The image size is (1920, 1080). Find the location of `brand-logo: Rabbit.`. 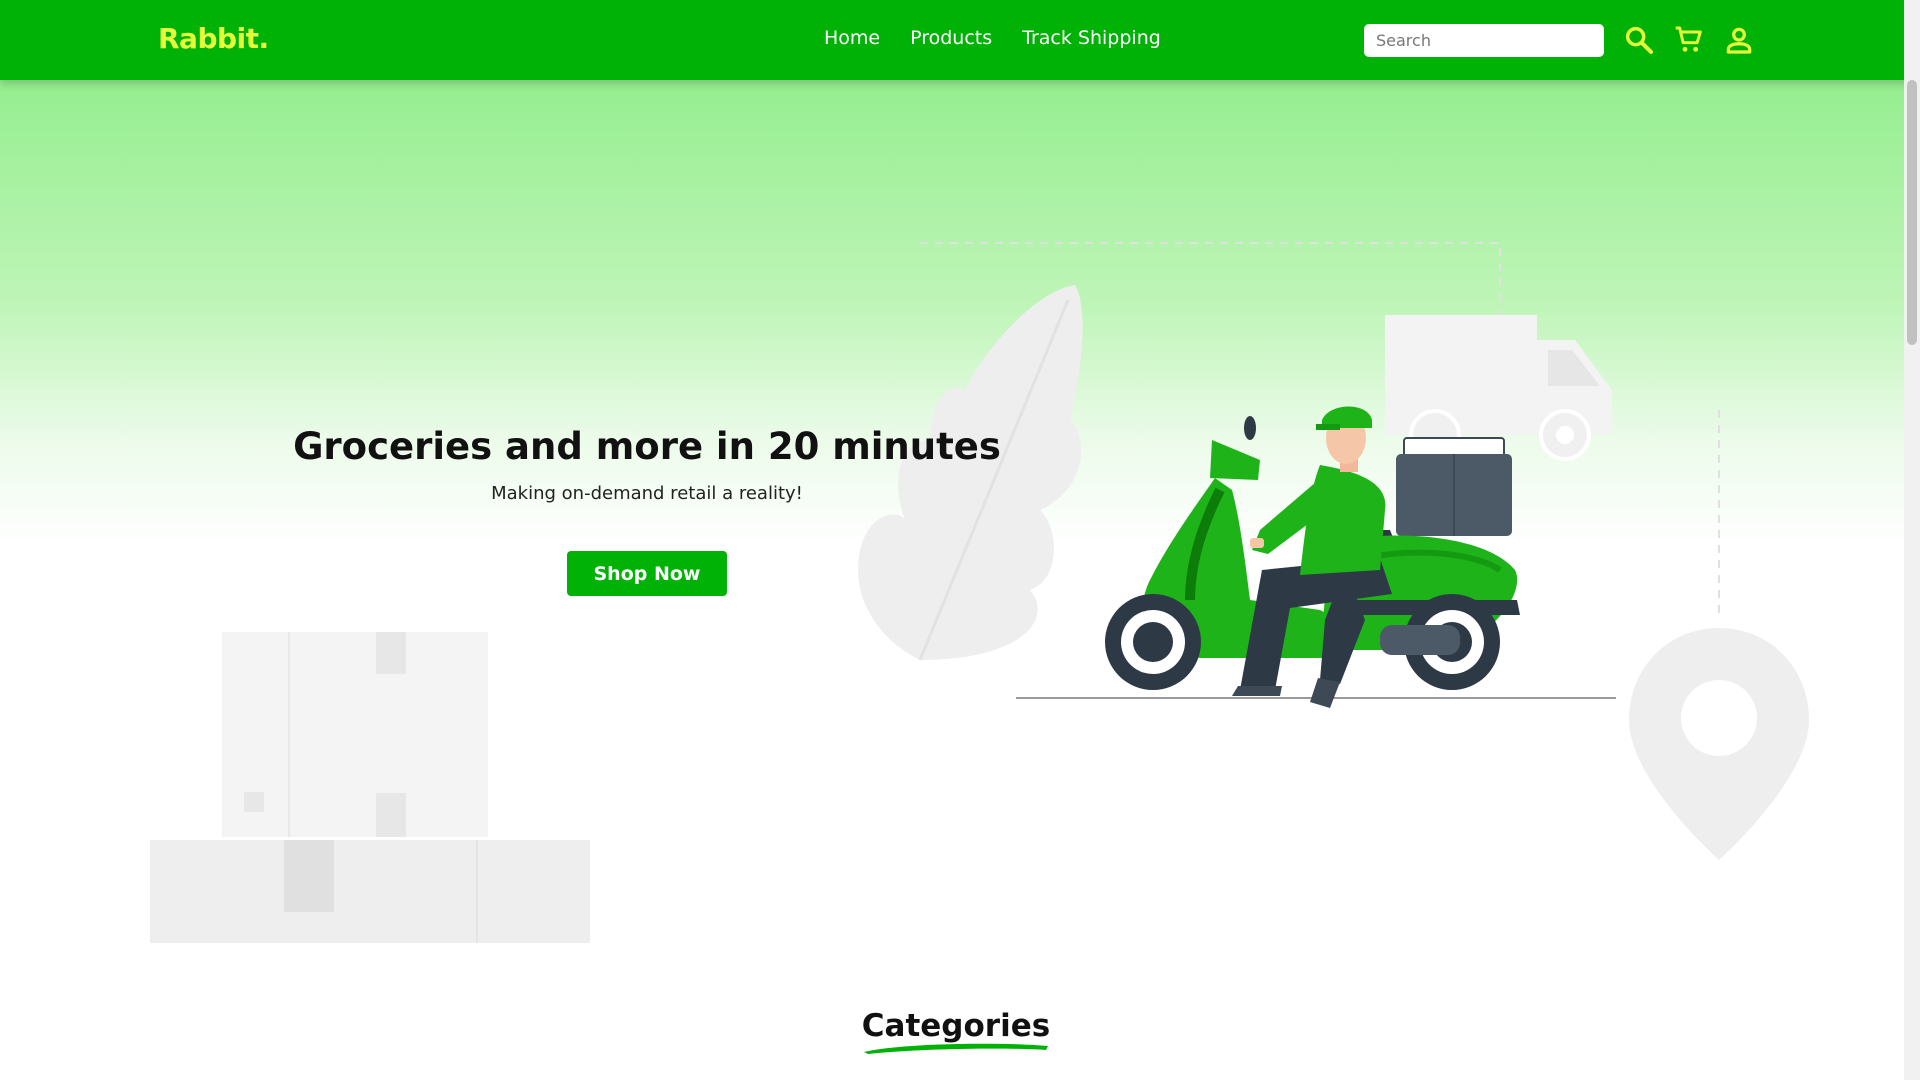

brand-logo: Rabbit. is located at coordinates (213, 38).